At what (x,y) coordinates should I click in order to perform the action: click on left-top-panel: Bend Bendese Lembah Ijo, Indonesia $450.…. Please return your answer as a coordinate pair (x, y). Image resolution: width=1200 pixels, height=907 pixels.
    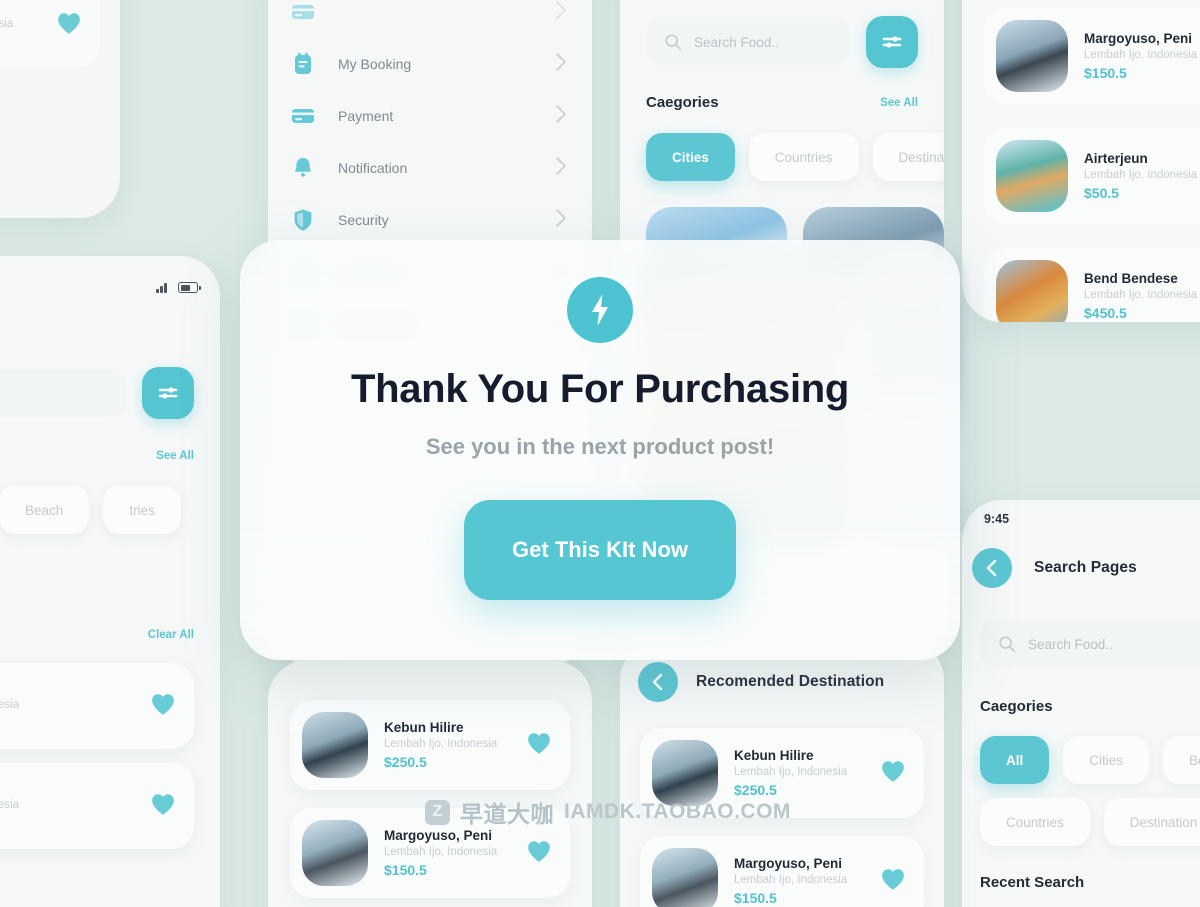
    Looking at the image, I should click on (60, 109).